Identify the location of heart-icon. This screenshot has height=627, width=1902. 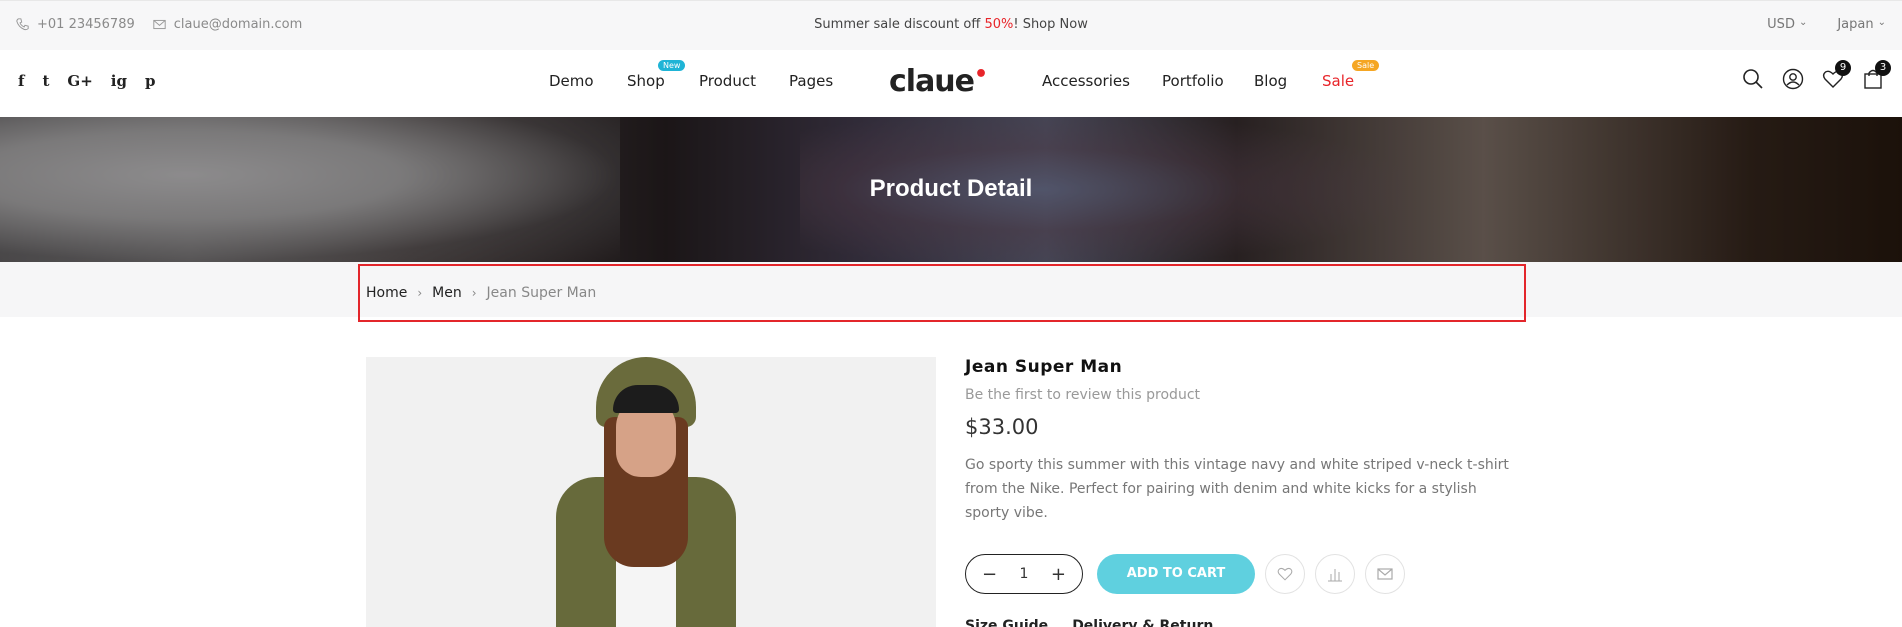
(1285, 574).